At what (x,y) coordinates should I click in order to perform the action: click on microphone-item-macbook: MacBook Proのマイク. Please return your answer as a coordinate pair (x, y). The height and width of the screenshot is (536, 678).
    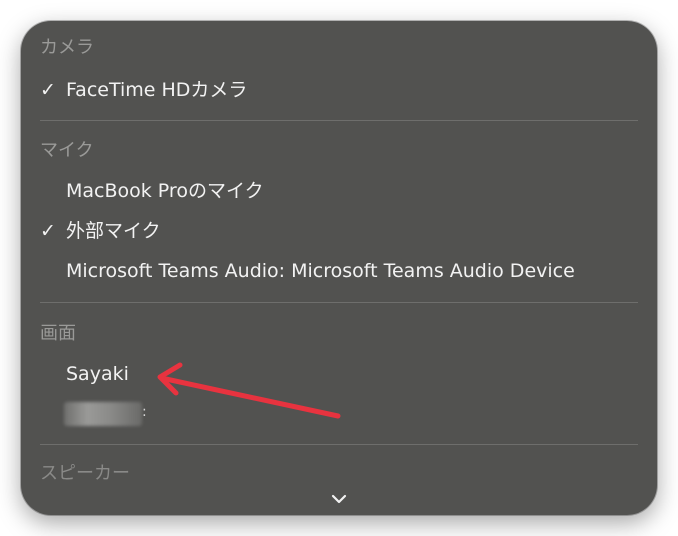
    Looking at the image, I should click on (165, 191).